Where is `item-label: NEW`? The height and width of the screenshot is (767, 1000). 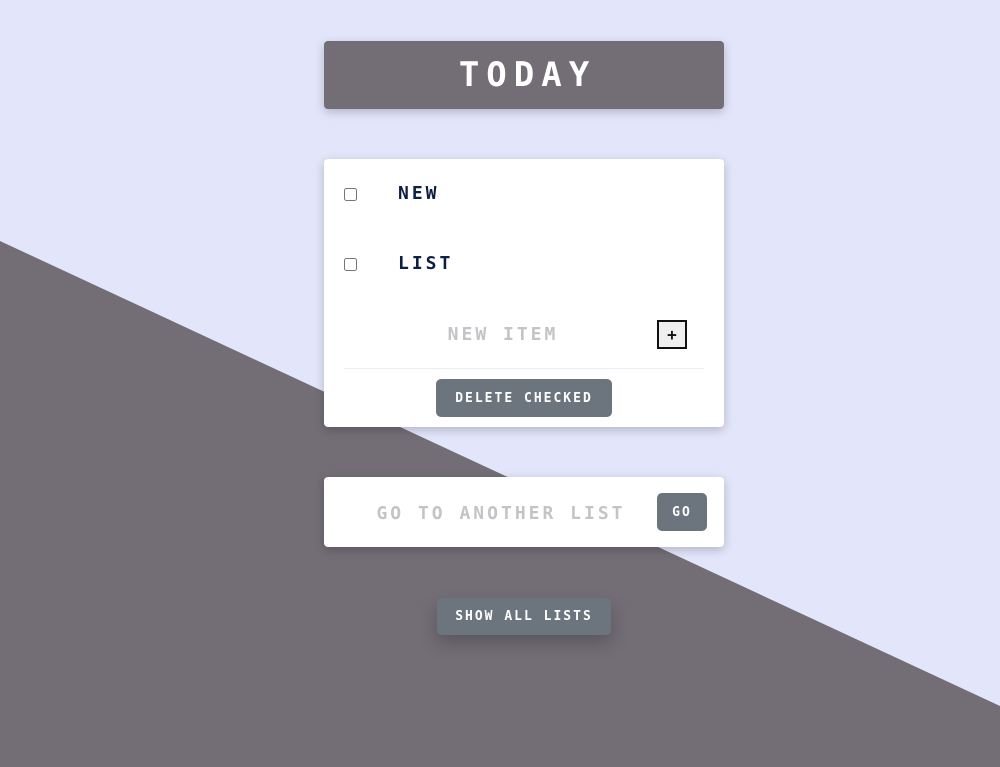 item-label: NEW is located at coordinates (419, 193).